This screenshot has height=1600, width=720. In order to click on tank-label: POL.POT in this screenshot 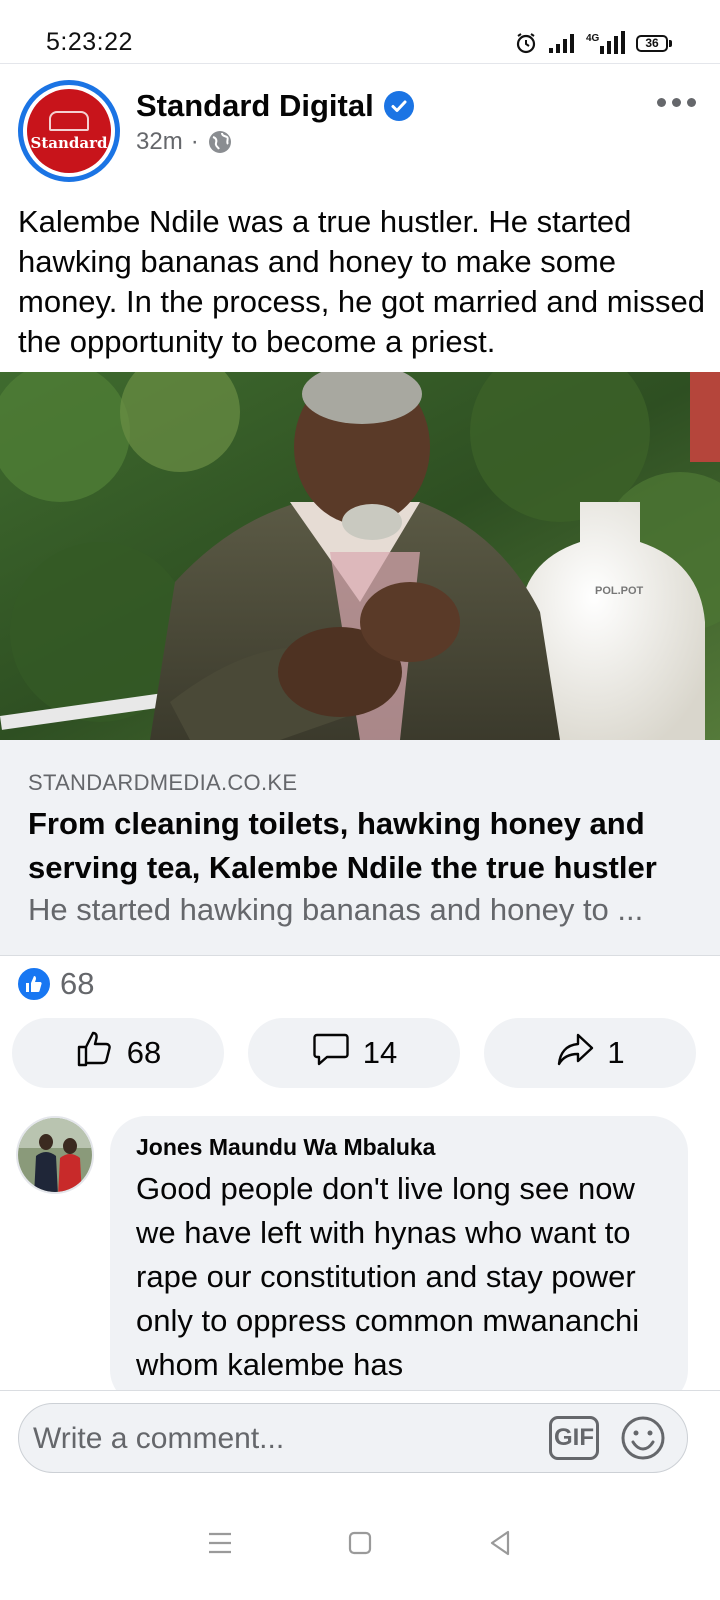, I will do `click(619, 591)`.